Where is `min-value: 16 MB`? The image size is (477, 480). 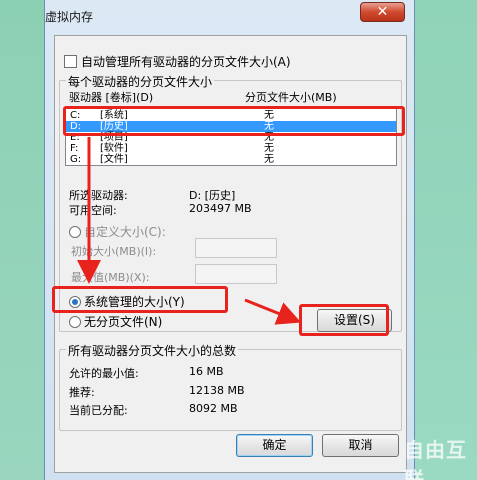 min-value: 16 MB is located at coordinates (206, 371).